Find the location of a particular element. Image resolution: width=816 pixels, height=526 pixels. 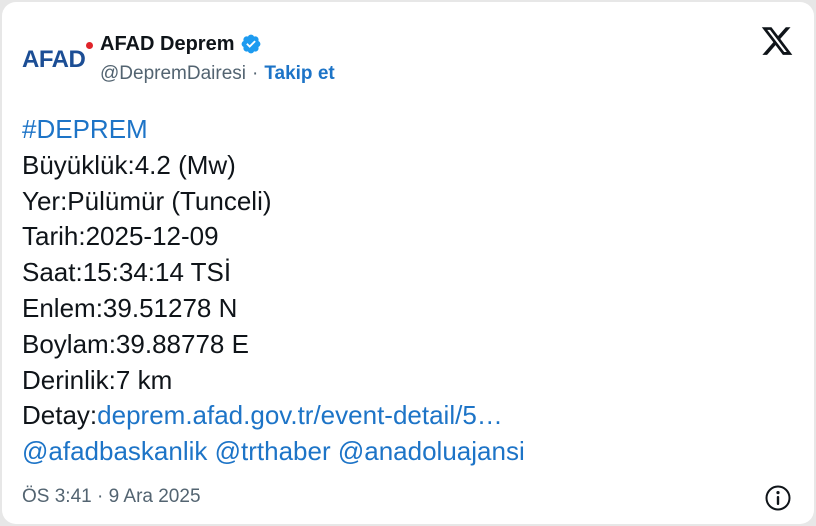

detail-label: Detay: is located at coordinates (60, 415).